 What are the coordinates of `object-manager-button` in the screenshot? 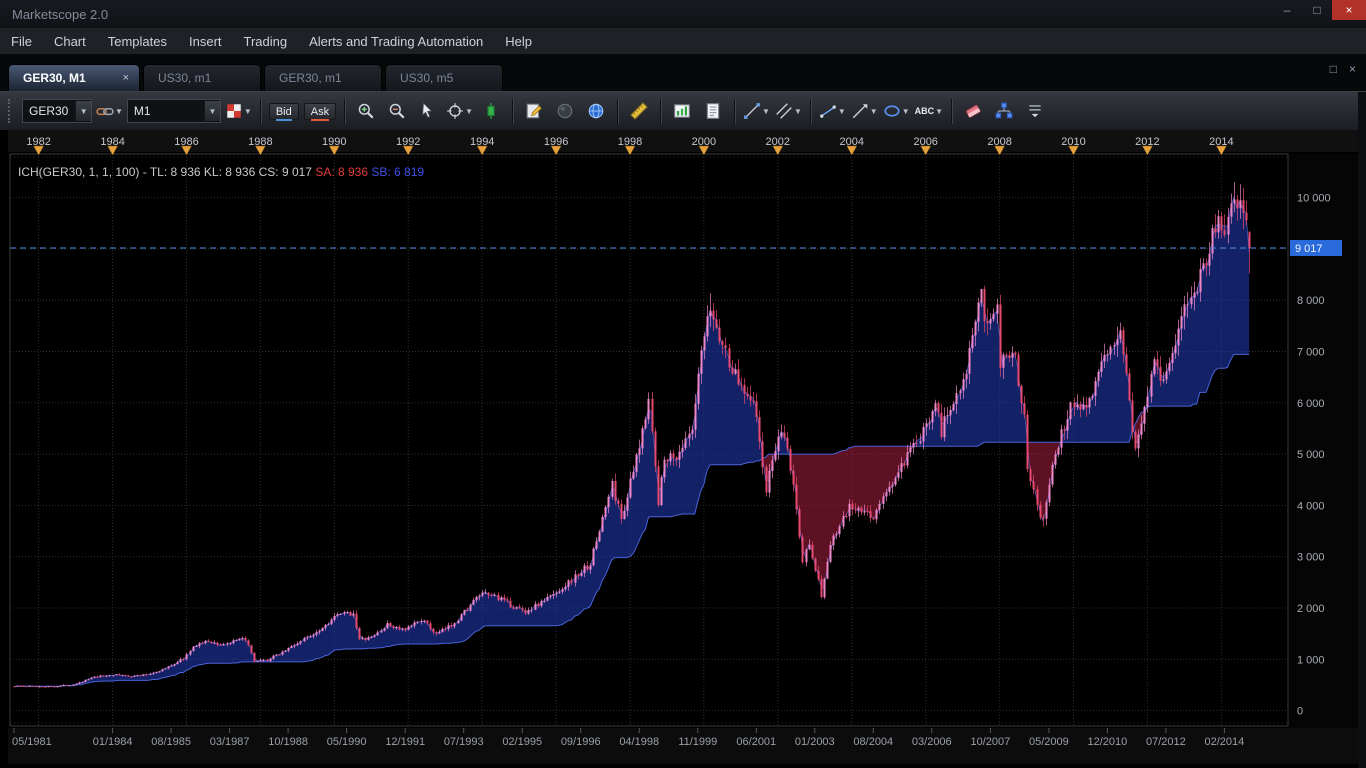 It's located at (1004, 111).